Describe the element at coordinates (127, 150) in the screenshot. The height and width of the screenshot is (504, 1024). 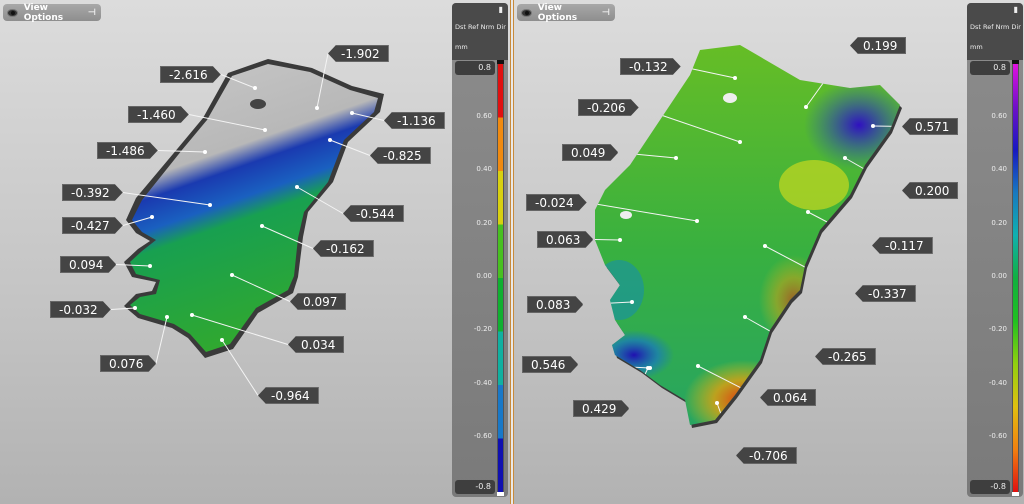
I see `deviation-callout-label: -1.486` at that location.